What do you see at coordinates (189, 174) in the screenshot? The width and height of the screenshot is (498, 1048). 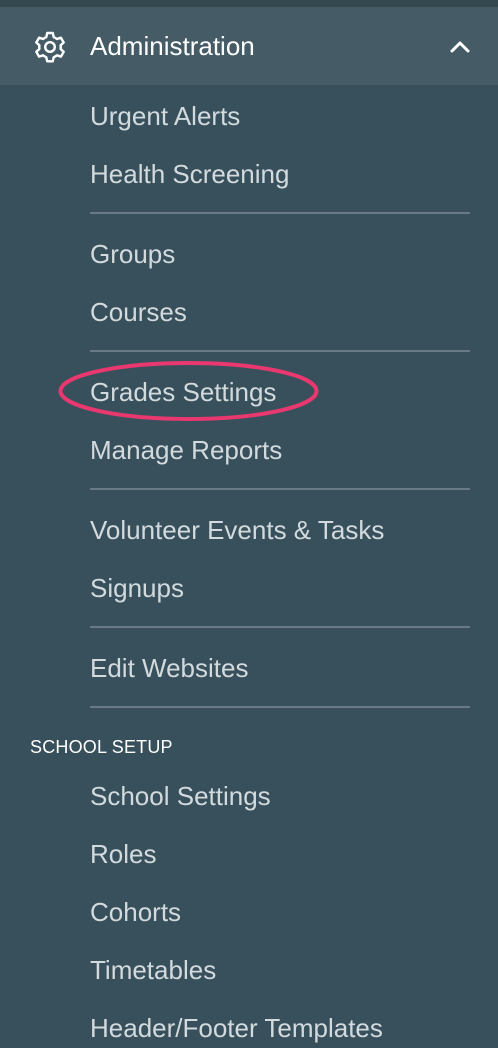 I see `menu-item-health-screening: Health Screening` at bounding box center [189, 174].